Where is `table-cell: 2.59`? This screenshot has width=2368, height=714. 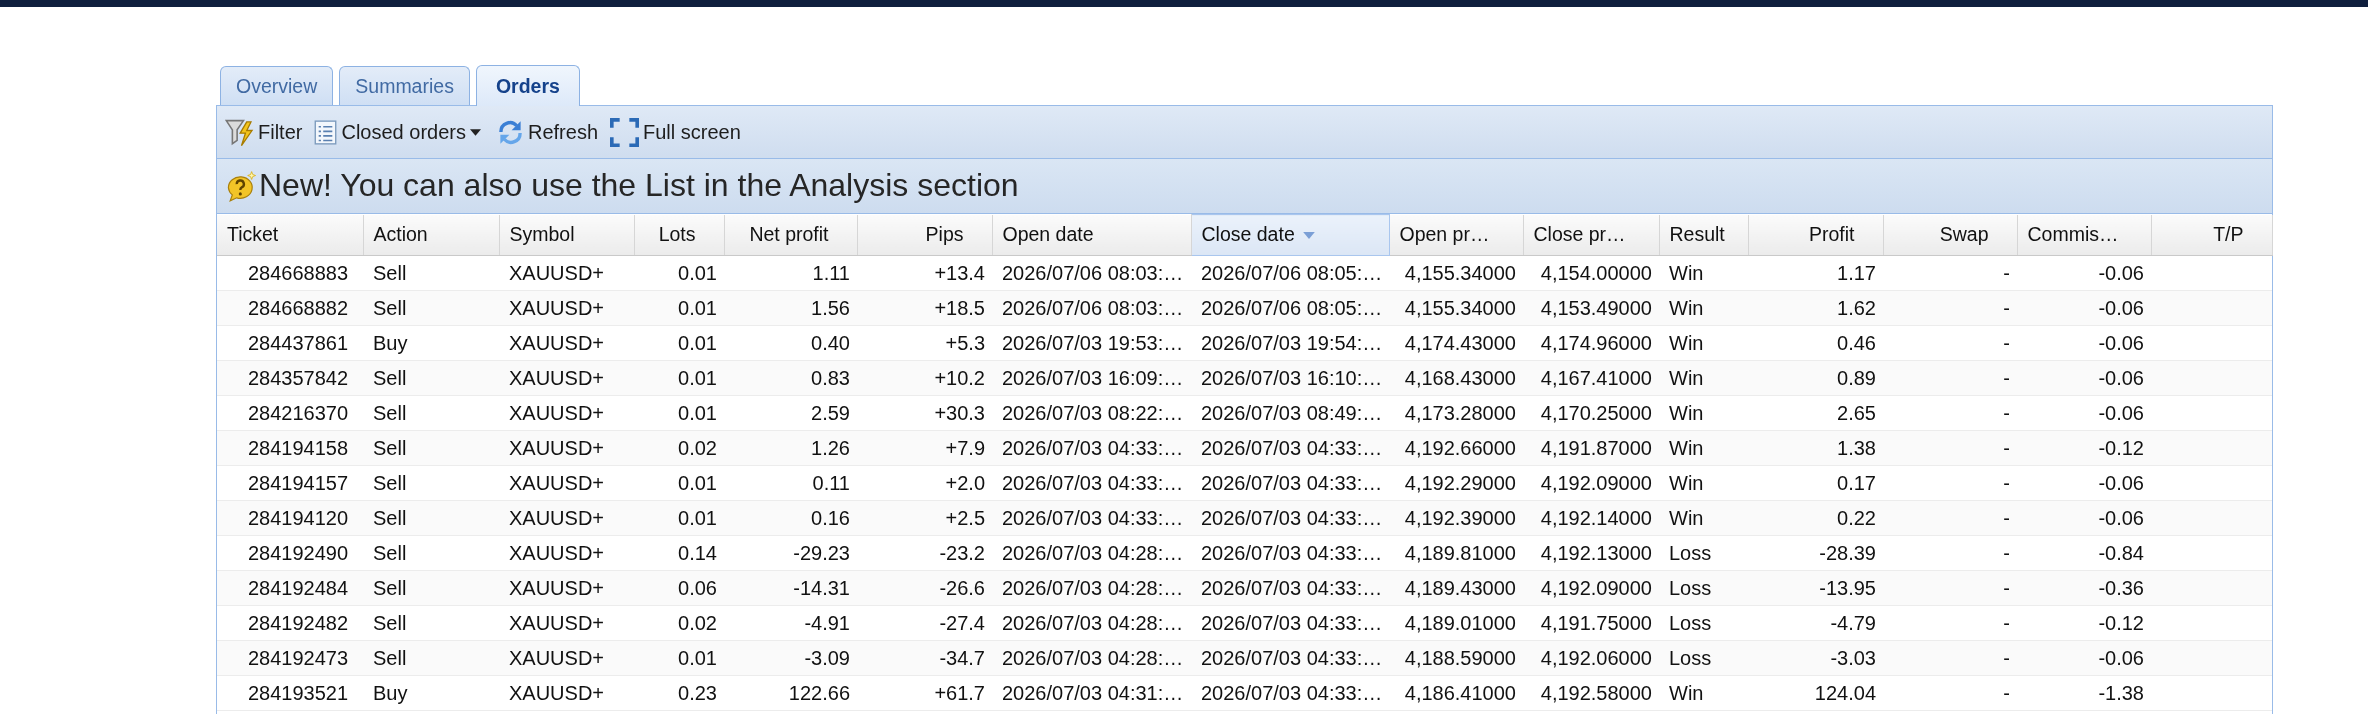
table-cell: 2.59 is located at coordinates (790, 413).